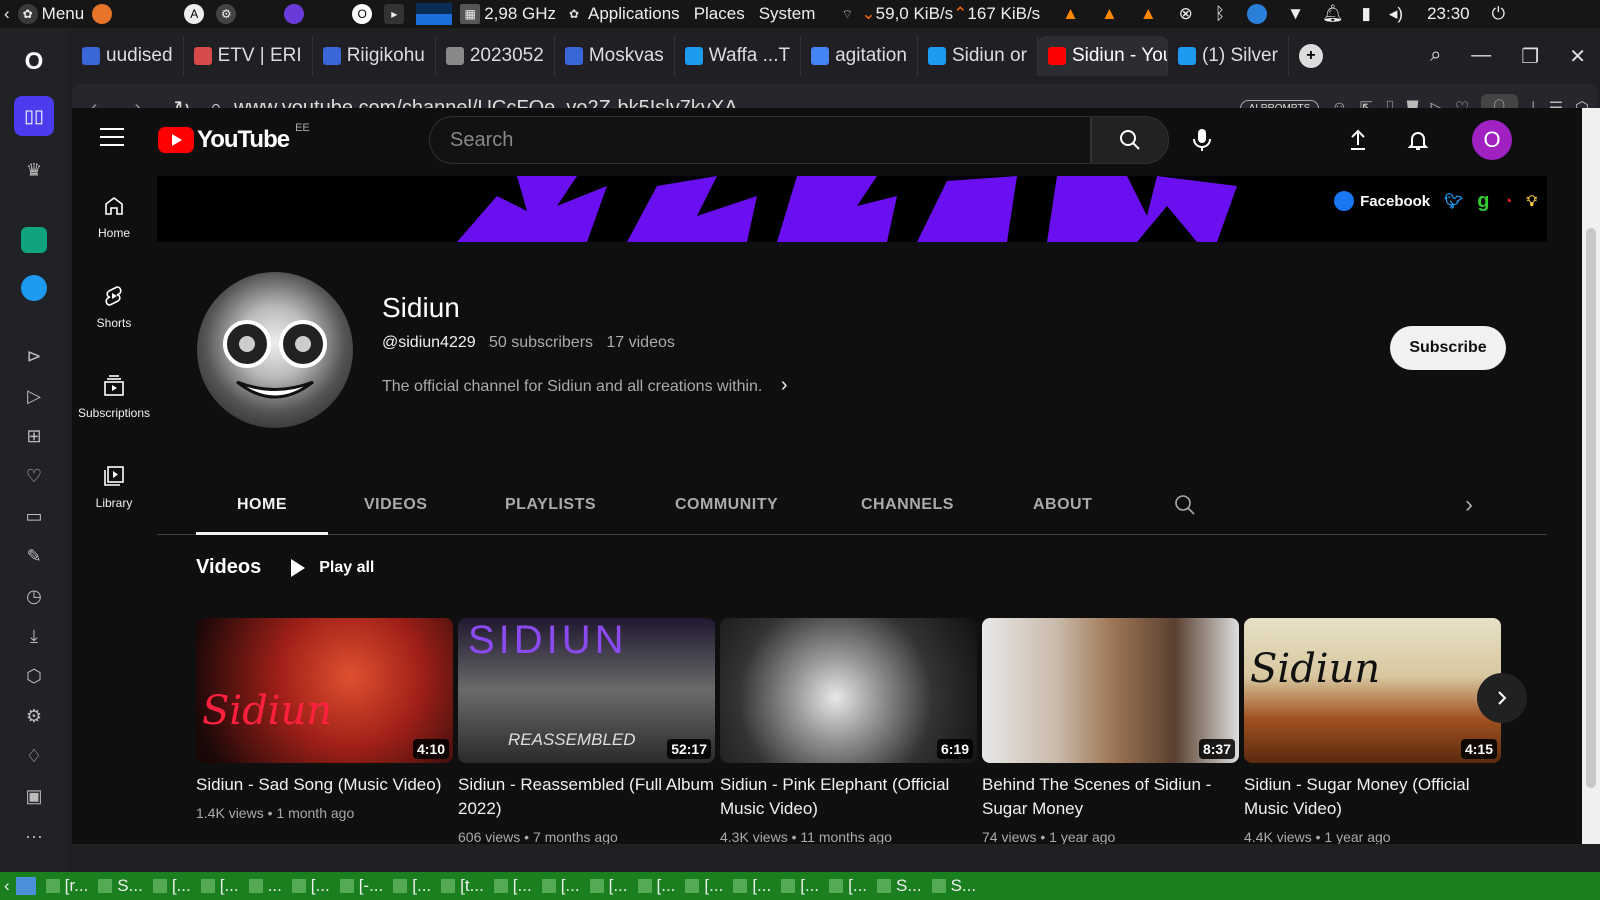 Image resolution: width=1600 pixels, height=900 pixels. I want to click on tray-update, so click(1259, 14).